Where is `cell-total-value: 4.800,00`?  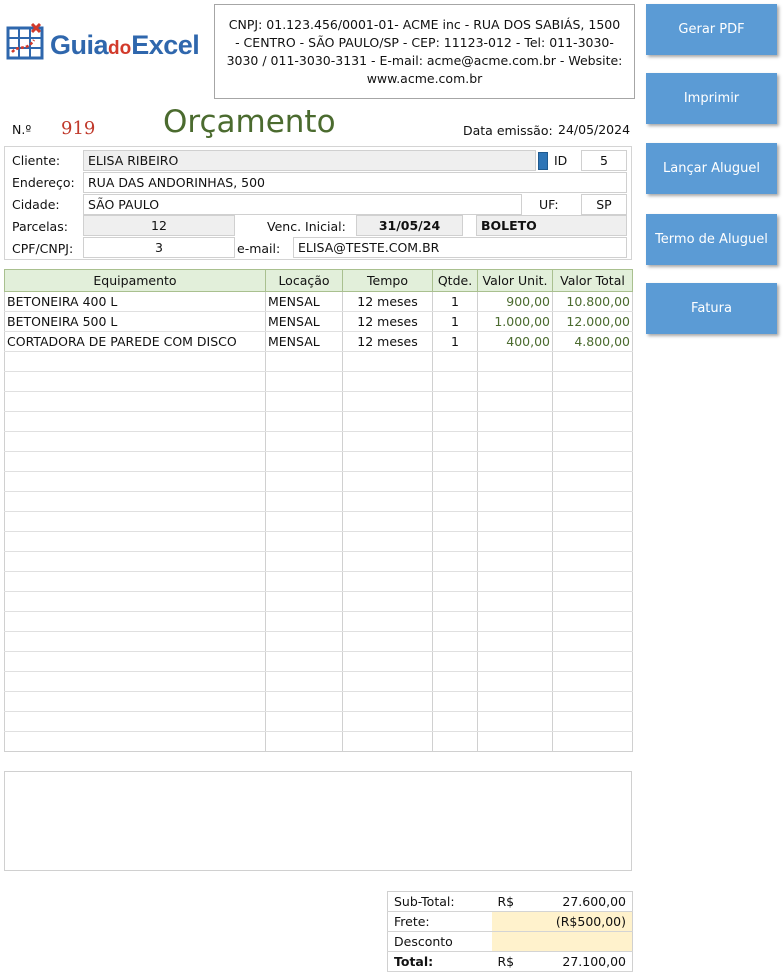
cell-total-value: 4.800,00 is located at coordinates (592, 341).